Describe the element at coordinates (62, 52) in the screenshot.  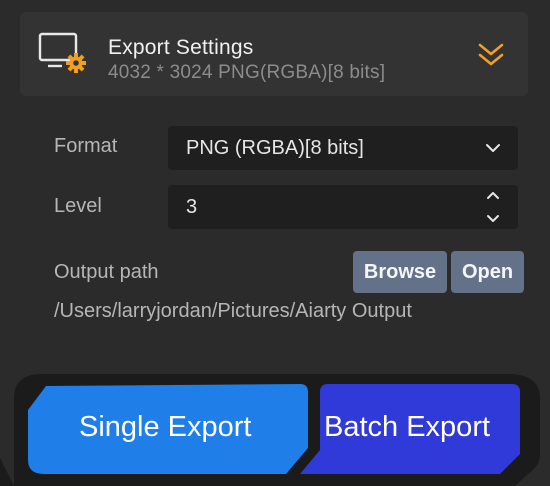
I see `monitor-gear-icon` at that location.